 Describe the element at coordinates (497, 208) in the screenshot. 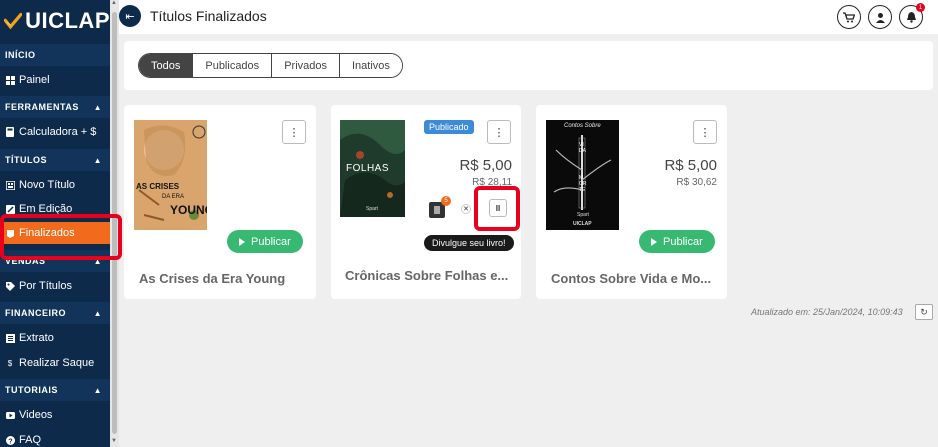

I see `highlight-pause` at that location.